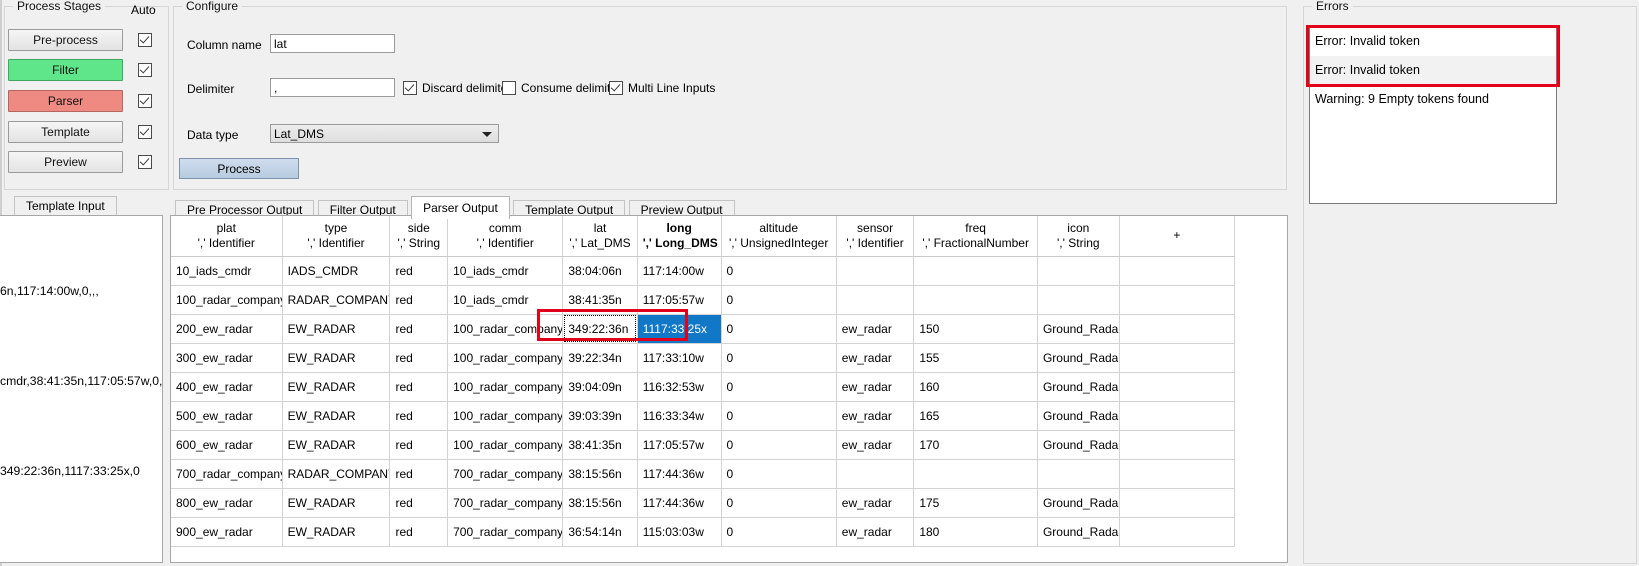 The width and height of the screenshot is (1639, 566). What do you see at coordinates (600, 271) in the screenshot?
I see `table-cell: 38:04:06n` at bounding box center [600, 271].